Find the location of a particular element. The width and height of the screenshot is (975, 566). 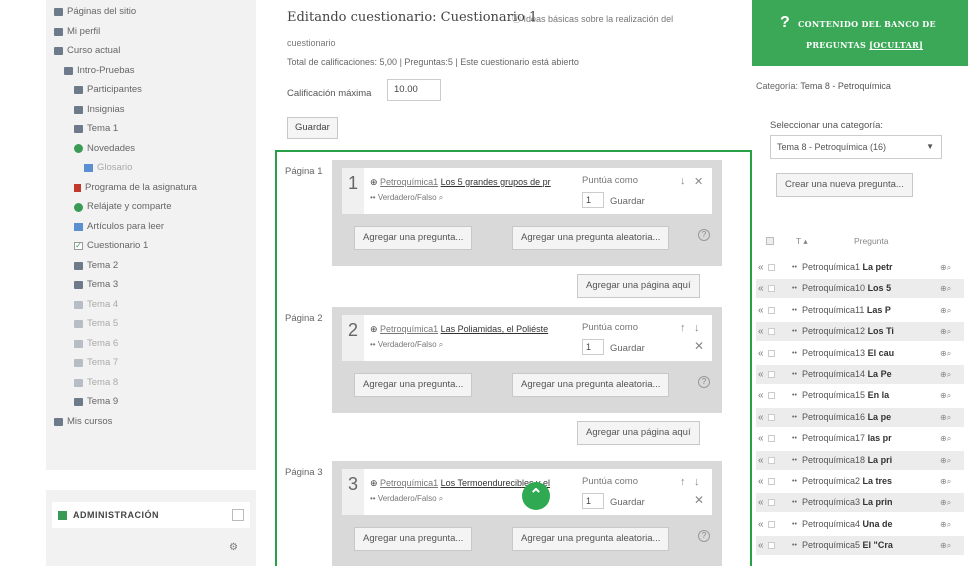

nav-item: Tema 7 is located at coordinates (96, 363).